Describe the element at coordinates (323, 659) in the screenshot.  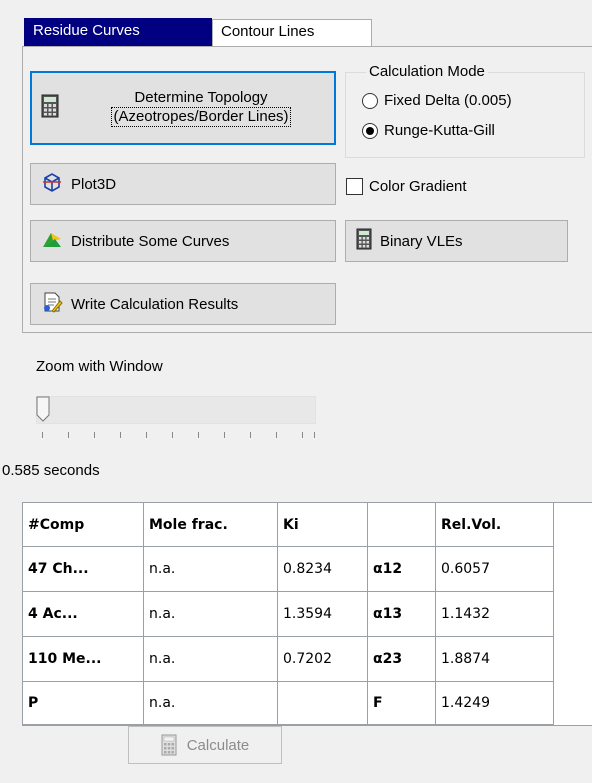
I see `table-row-3-ki: 0.7202` at that location.